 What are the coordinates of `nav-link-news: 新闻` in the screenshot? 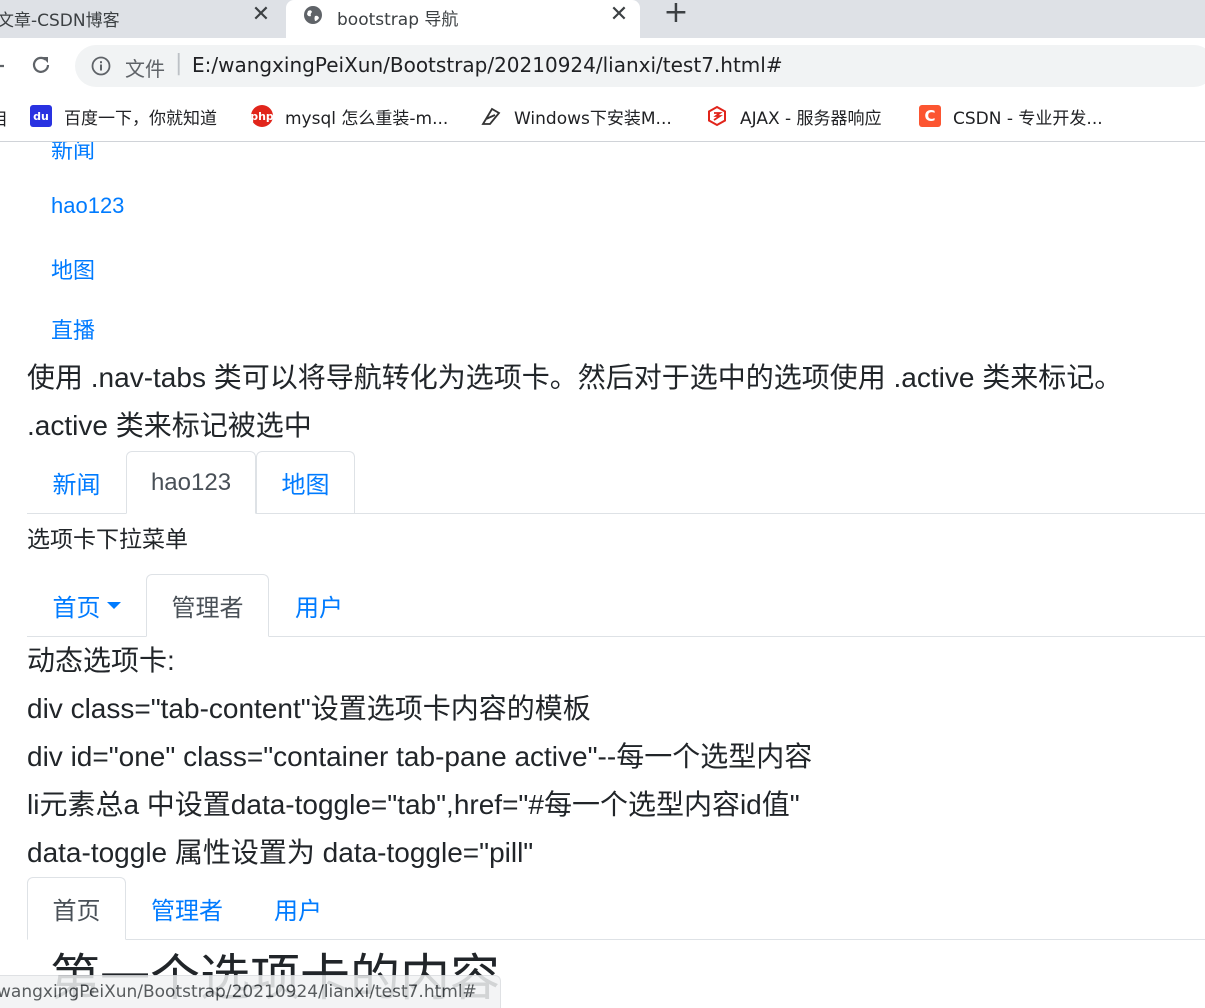 It's located at (73, 153).